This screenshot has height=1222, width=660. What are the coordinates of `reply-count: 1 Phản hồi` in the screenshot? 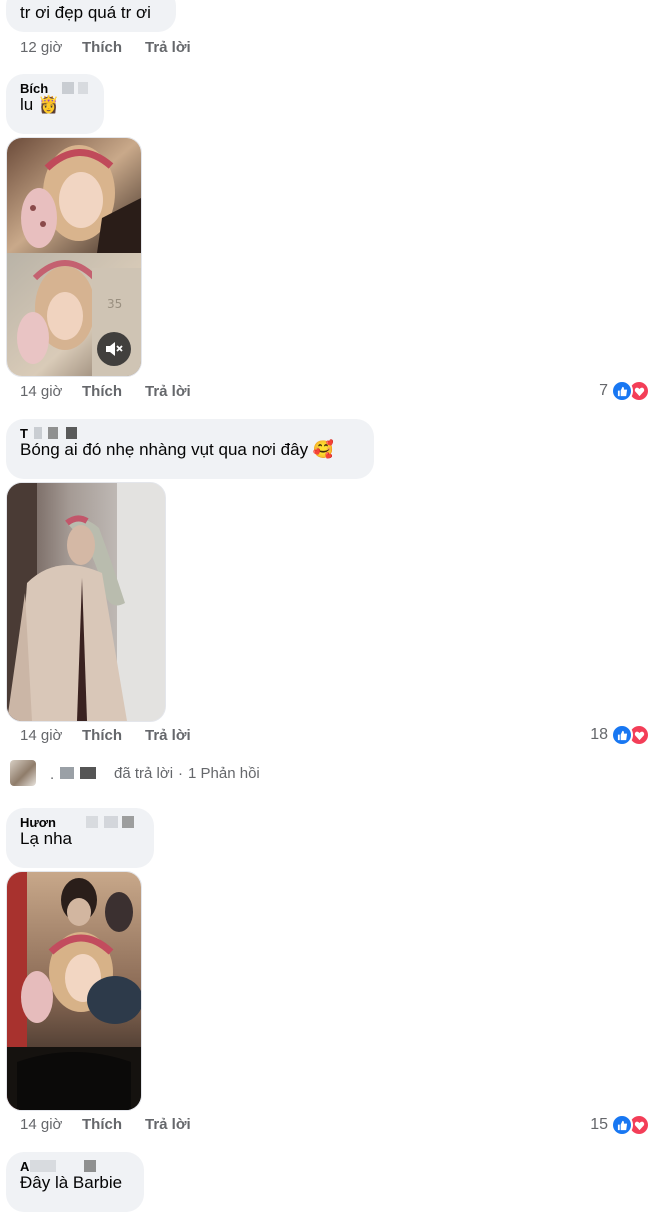 It's located at (224, 773).